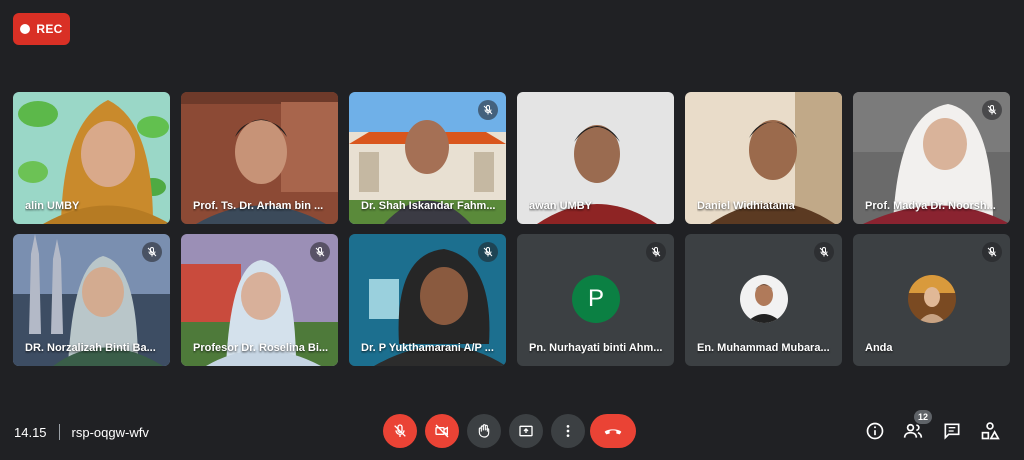 The width and height of the screenshot is (1024, 460). I want to click on meeting-details-button, so click(875, 431).